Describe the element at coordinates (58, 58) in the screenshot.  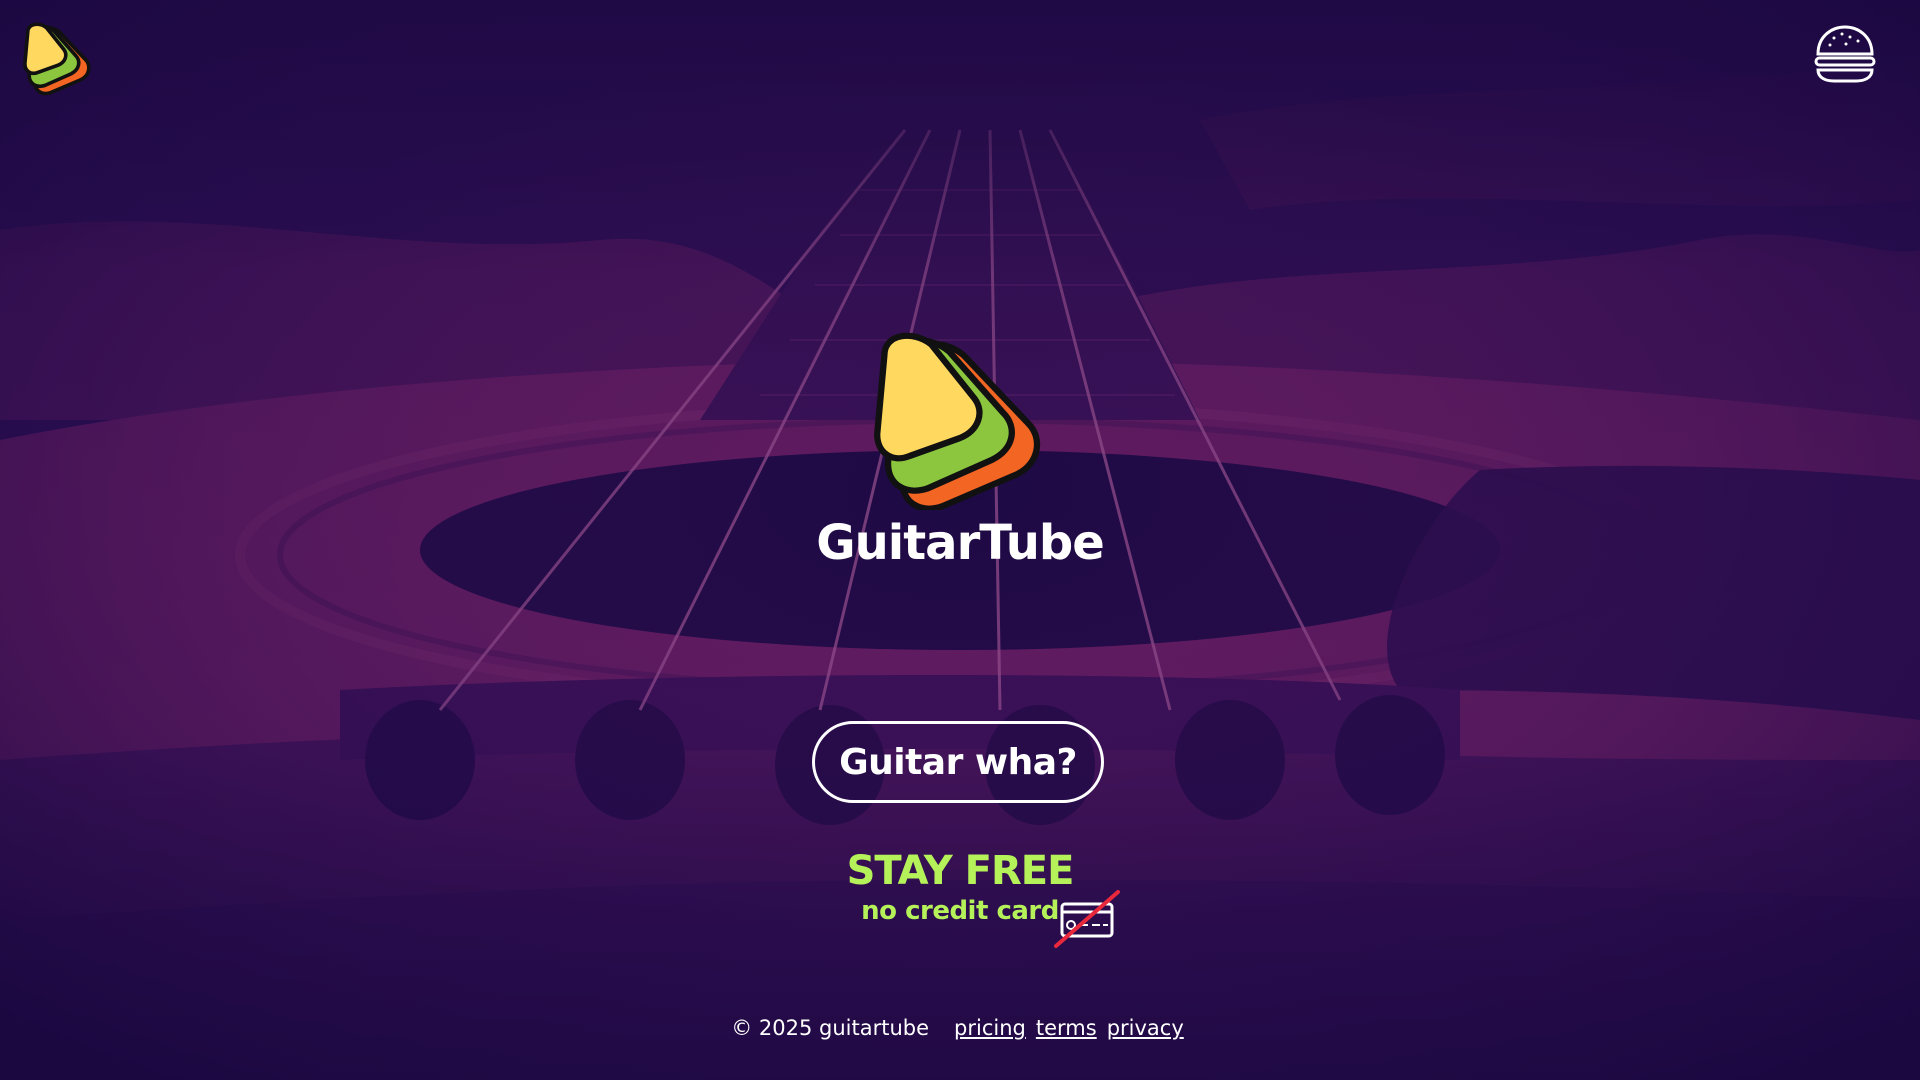
I see `guitartube-logo-icon` at that location.